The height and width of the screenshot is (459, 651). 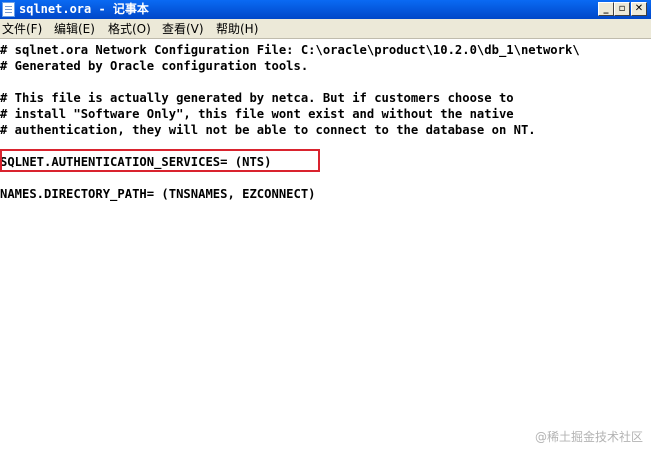 I want to click on menu-bar: 文件(F) 编辑(E) 格式(O) 查看(V) 帮助(H), so click(x=325, y=29).